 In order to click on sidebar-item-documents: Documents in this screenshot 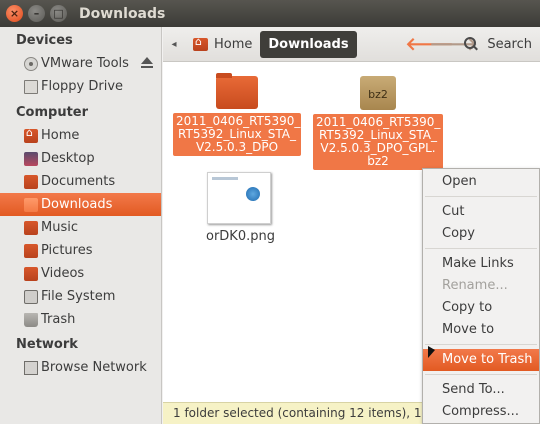, I will do `click(80, 181)`.